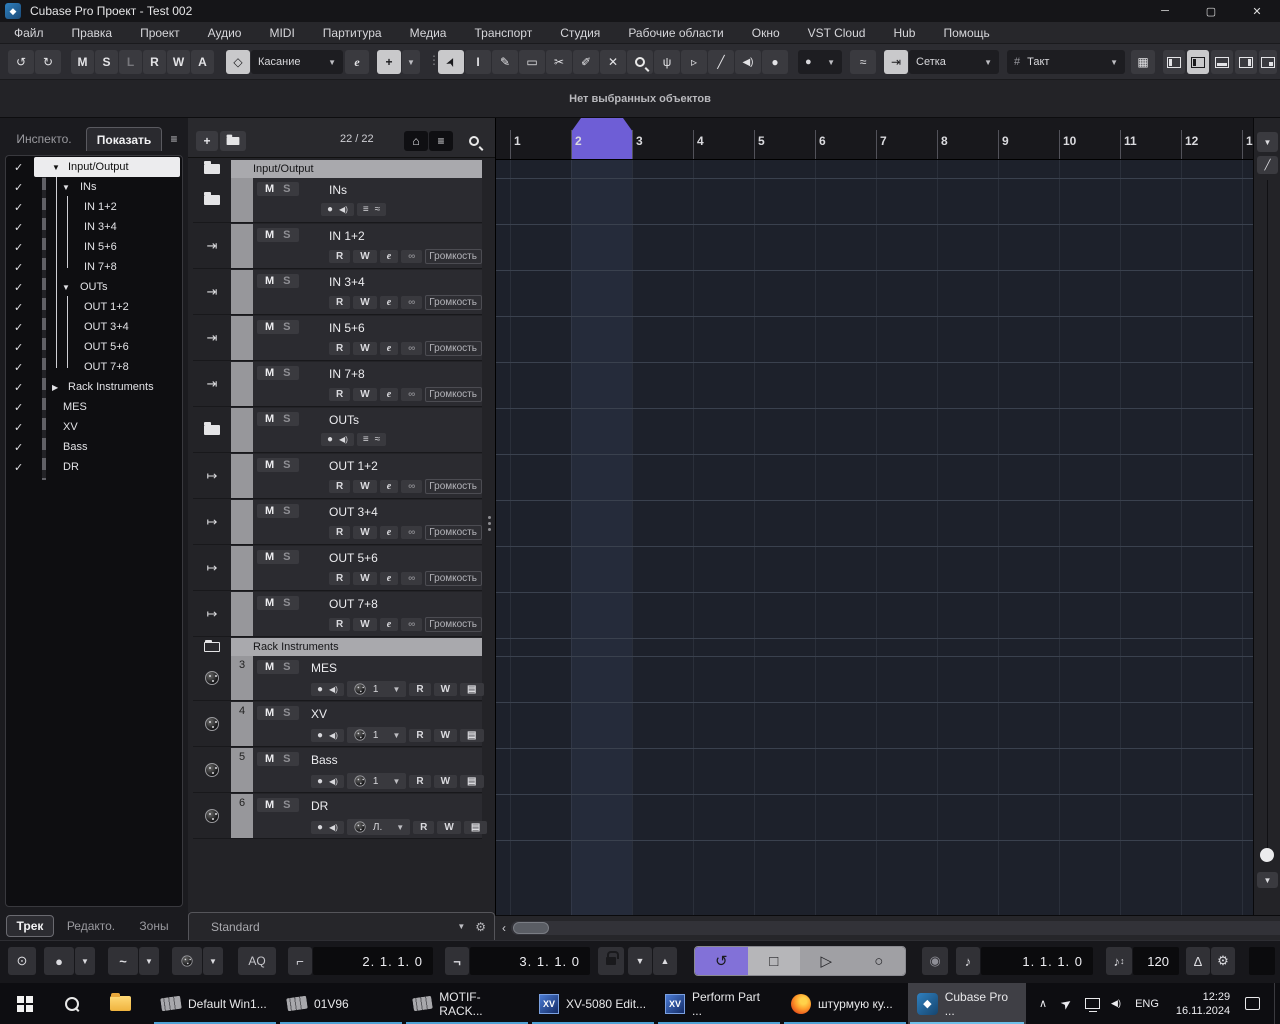 This screenshot has height=1024, width=1280. I want to click on tab-track: Трек, so click(30, 926).